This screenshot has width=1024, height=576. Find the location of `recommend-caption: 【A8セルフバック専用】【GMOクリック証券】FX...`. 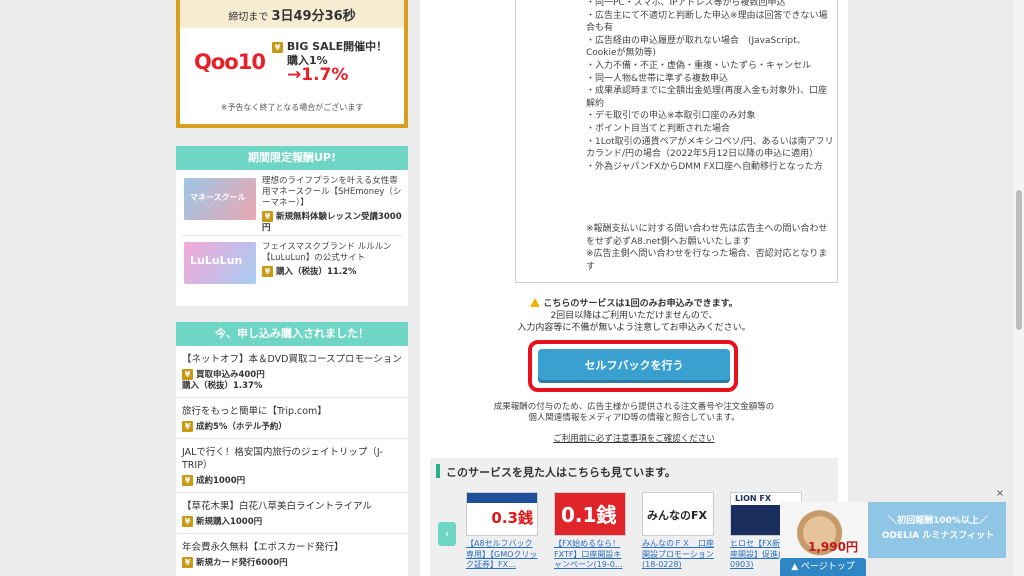

recommend-caption: 【A8セルフバック専用】【GMOクリック証券】FX... is located at coordinates (502, 555).